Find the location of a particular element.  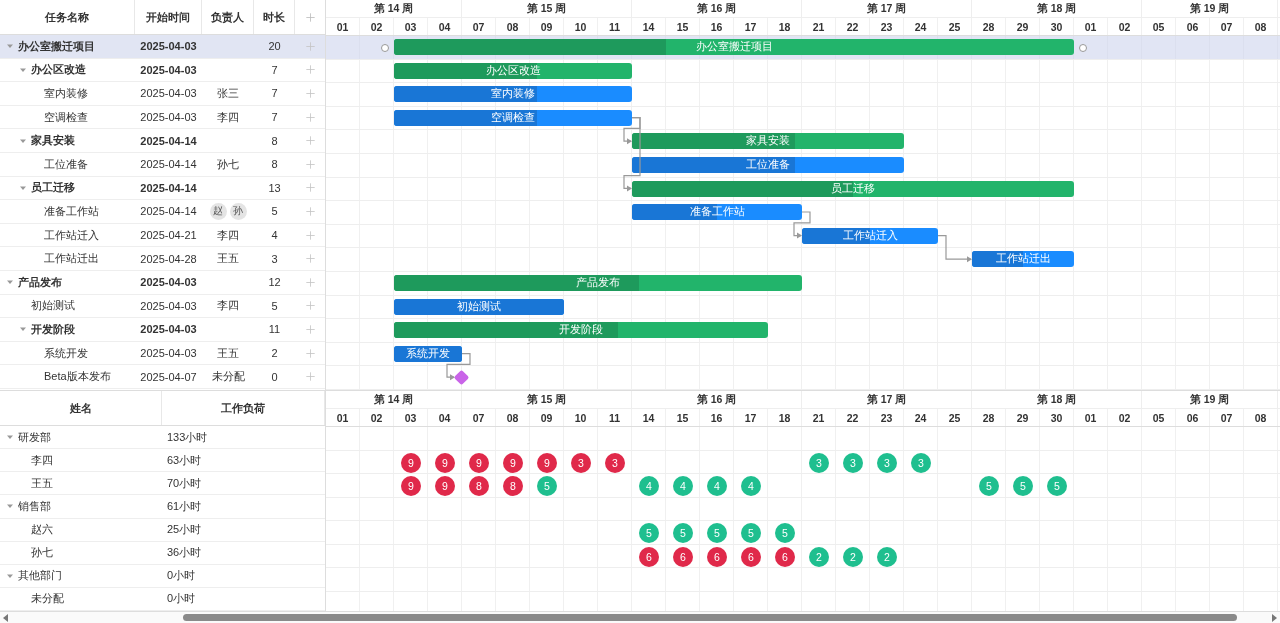

scroll-left-icon is located at coordinates (6, 617).